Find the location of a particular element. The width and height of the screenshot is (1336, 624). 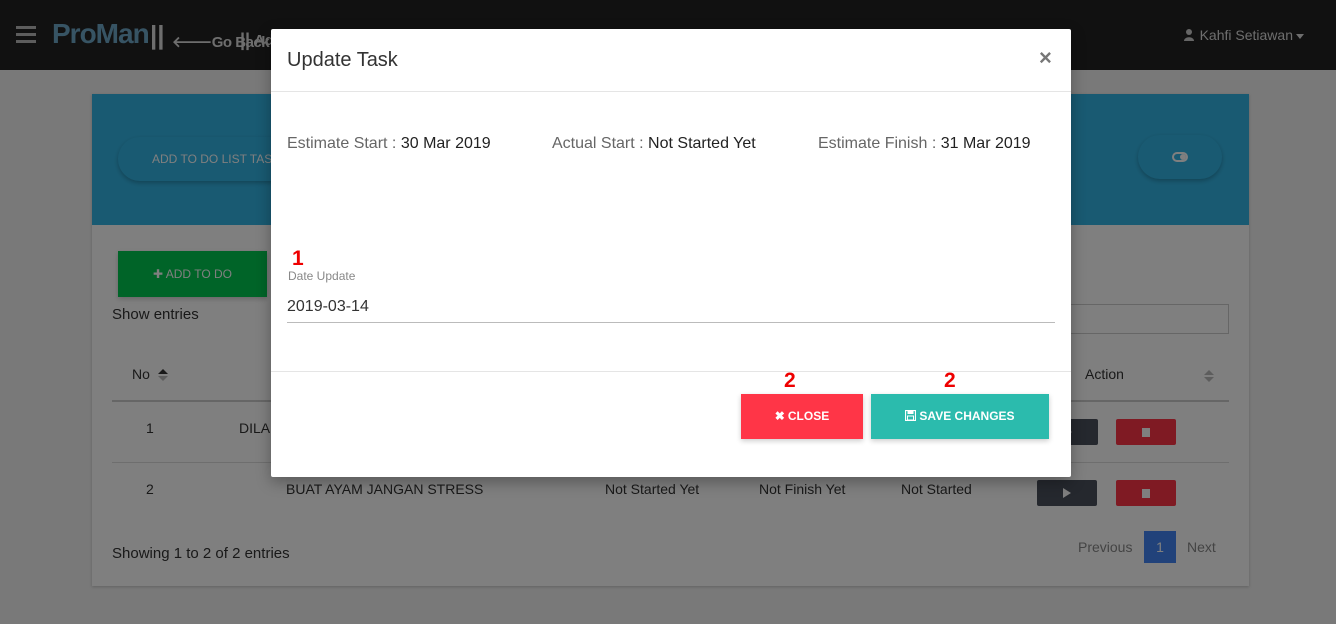

close-button: ✖ CLOSE is located at coordinates (802, 416).